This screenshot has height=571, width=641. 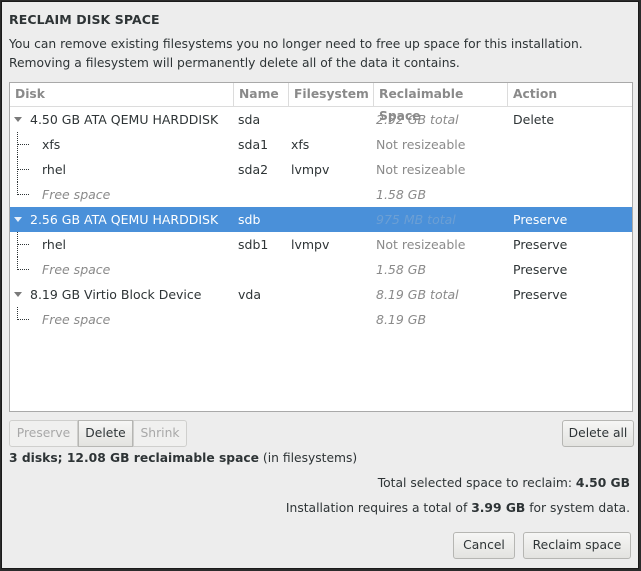 I want to click on reclaim-space-button: Reclaim space, so click(x=577, y=545).